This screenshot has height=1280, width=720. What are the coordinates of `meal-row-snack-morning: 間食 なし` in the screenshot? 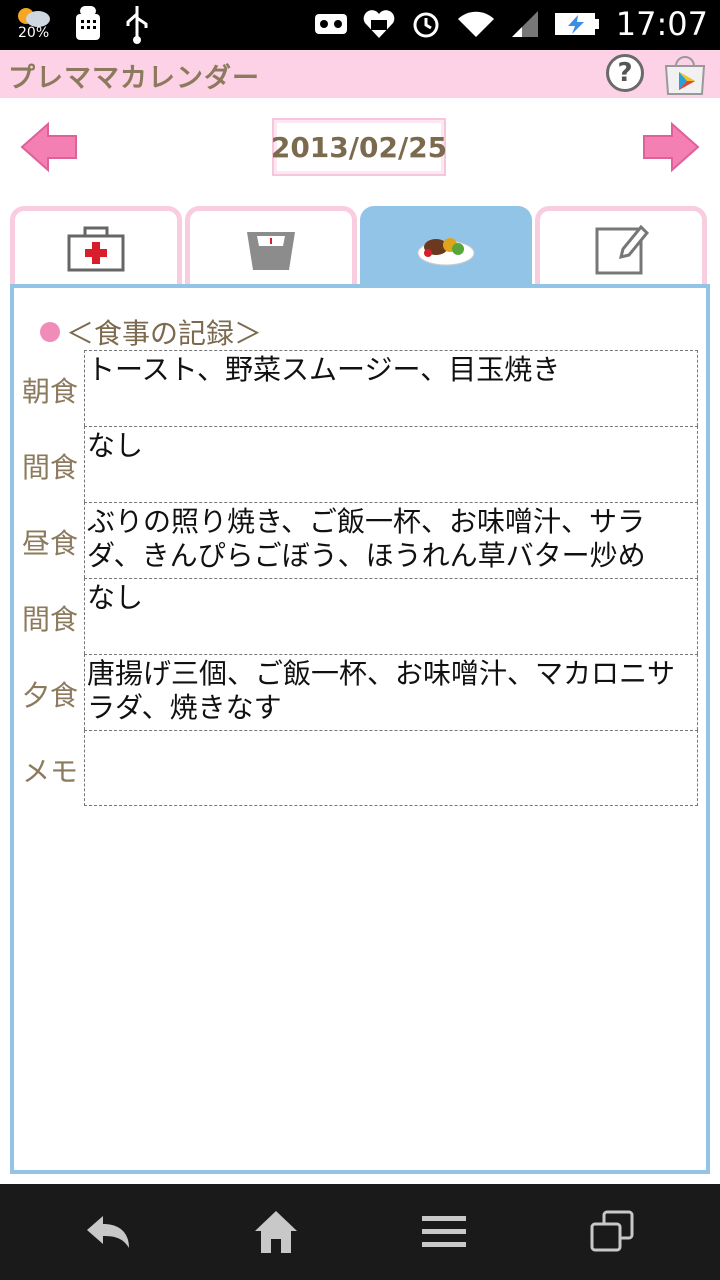 It's located at (361, 464).